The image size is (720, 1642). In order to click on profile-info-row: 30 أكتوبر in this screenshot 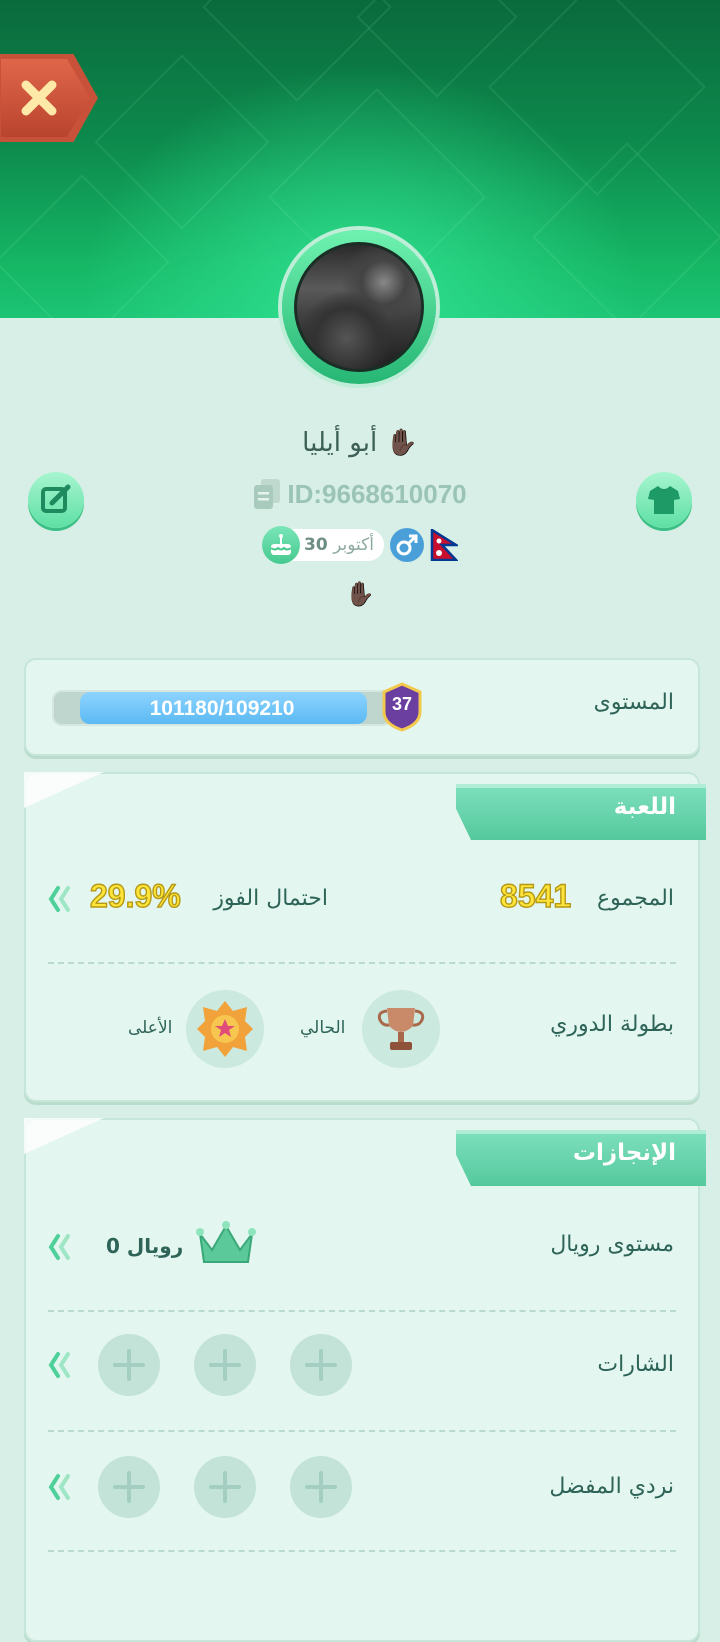, I will do `click(360, 545)`.